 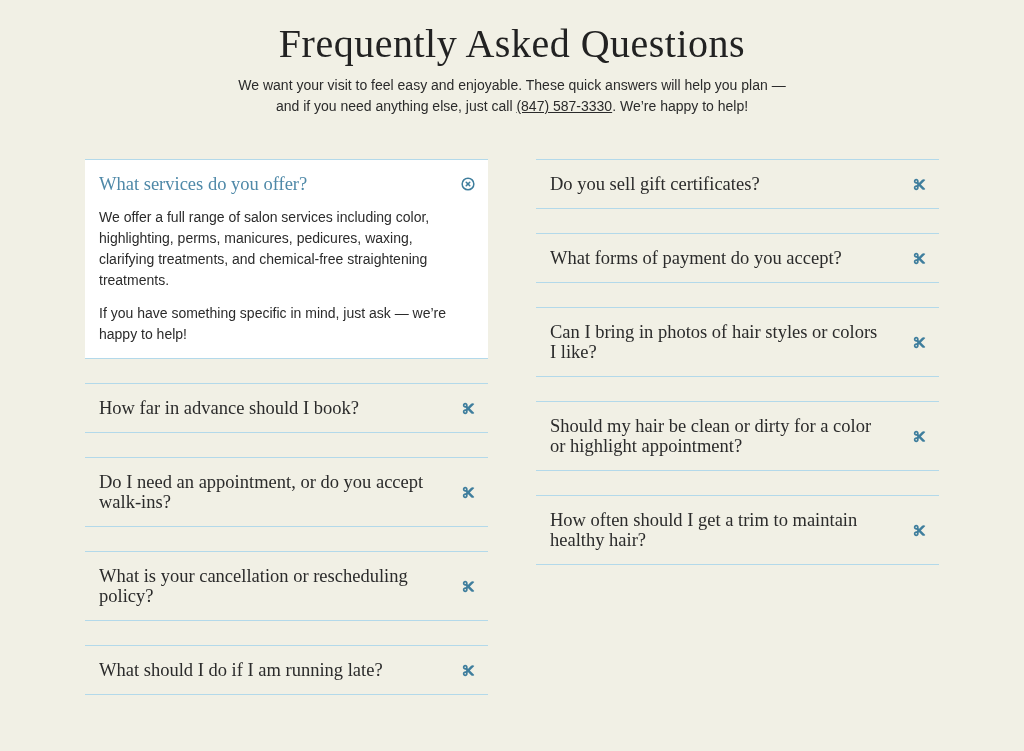 What do you see at coordinates (512, 44) in the screenshot?
I see `page-title: Frequently Asked Questions` at bounding box center [512, 44].